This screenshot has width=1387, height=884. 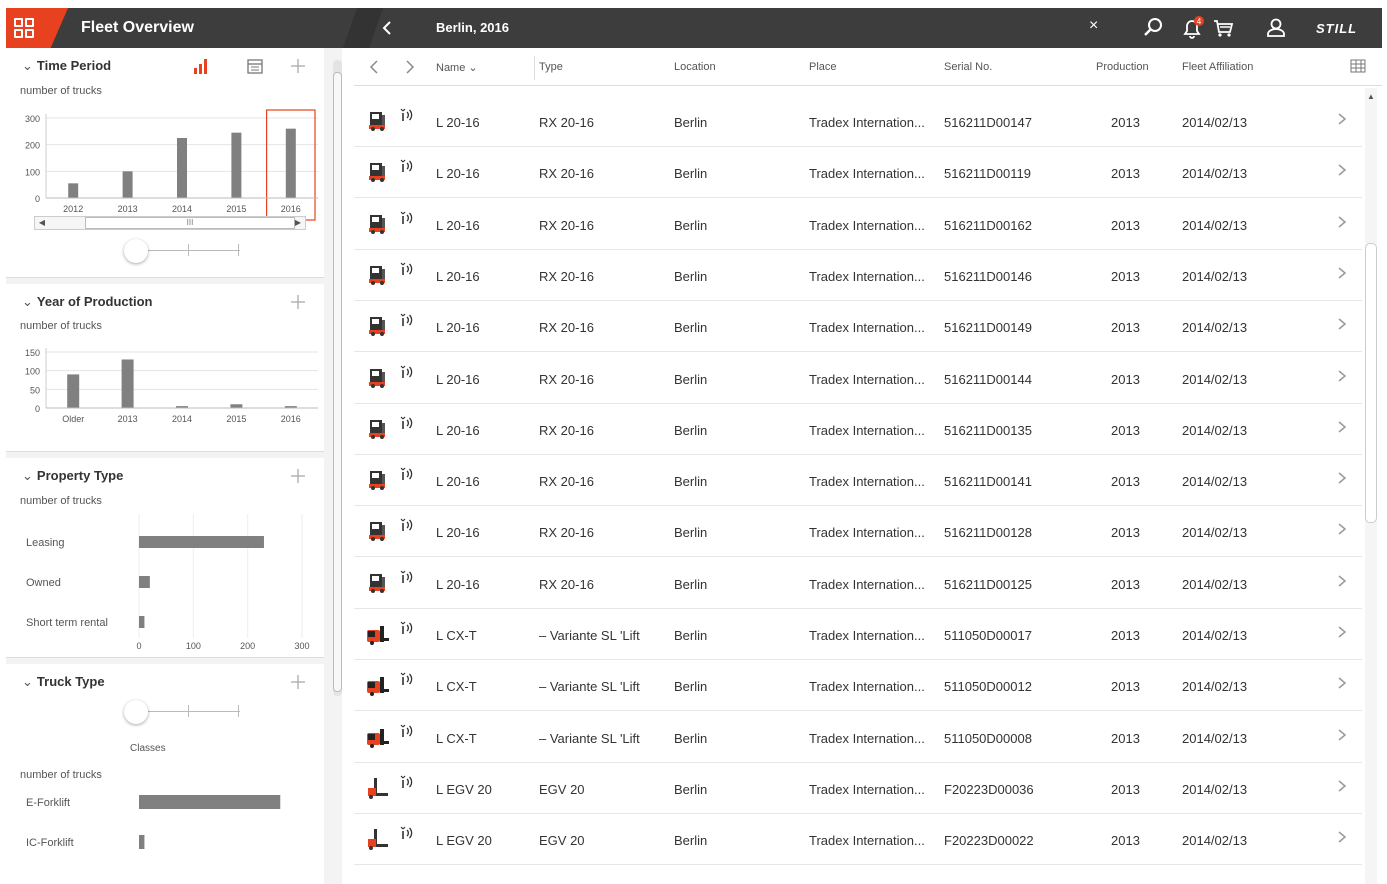 I want to click on time-period-scrollbar: ◀ III ▶, so click(x=170, y=223).